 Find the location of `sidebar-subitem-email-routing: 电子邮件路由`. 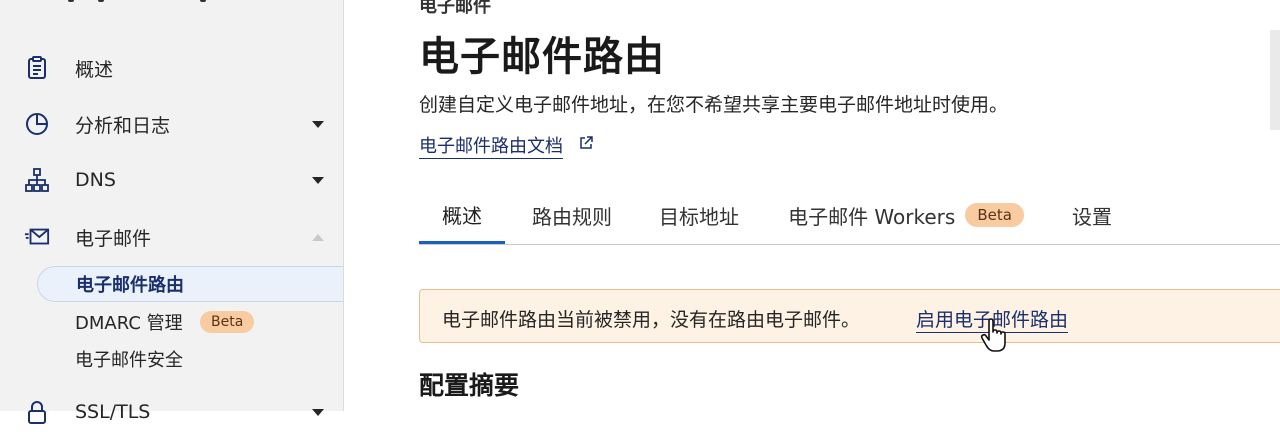

sidebar-subitem-email-routing: 电子邮件路由 is located at coordinates (190, 284).